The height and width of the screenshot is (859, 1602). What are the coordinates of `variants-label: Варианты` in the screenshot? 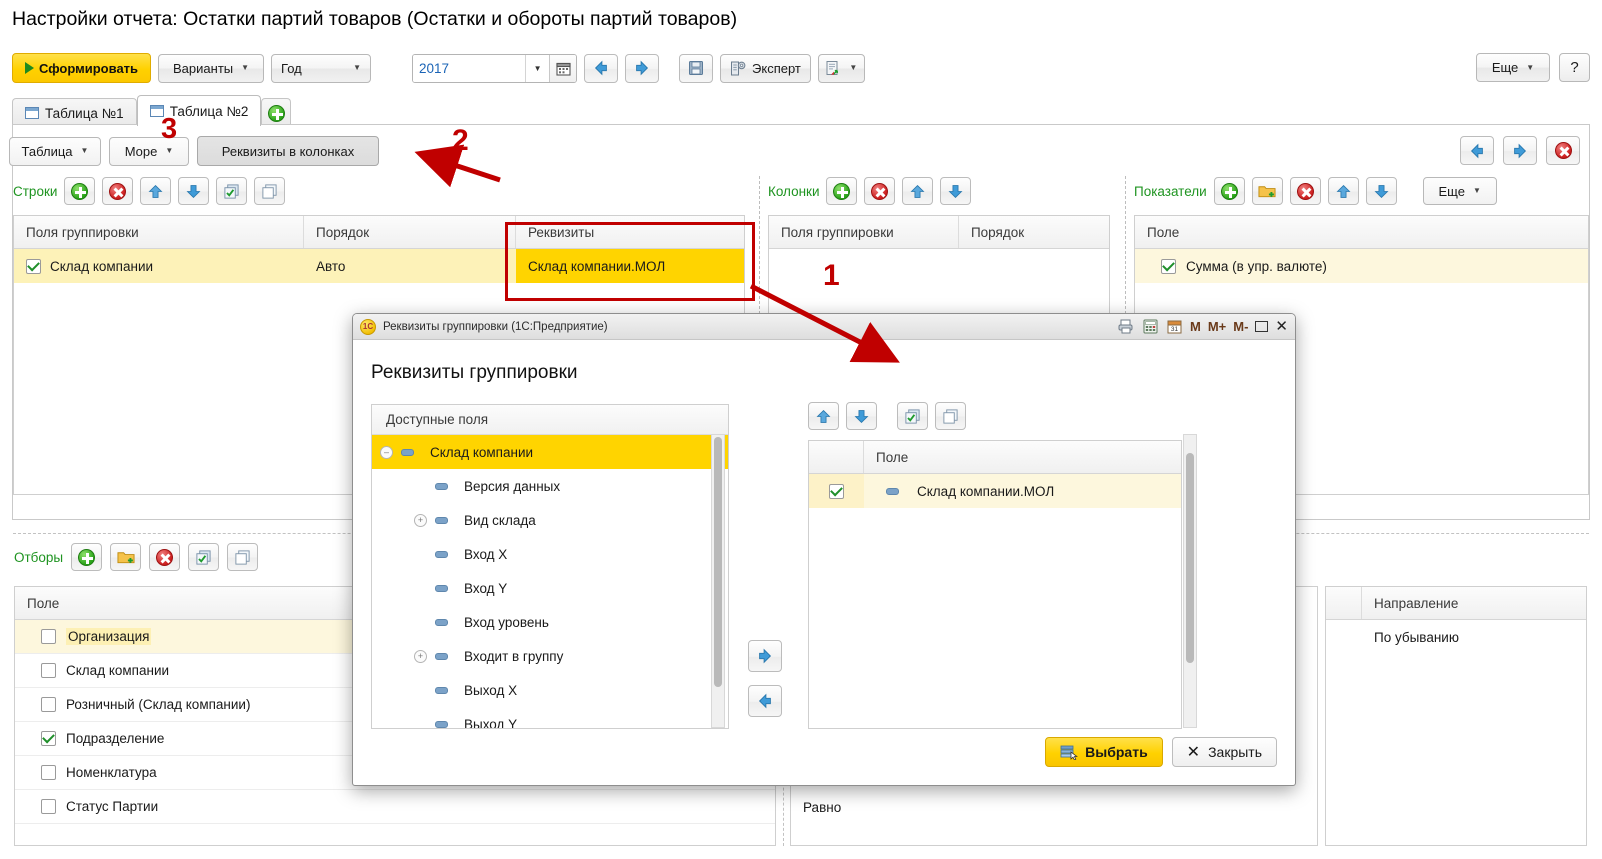 It's located at (203, 68).